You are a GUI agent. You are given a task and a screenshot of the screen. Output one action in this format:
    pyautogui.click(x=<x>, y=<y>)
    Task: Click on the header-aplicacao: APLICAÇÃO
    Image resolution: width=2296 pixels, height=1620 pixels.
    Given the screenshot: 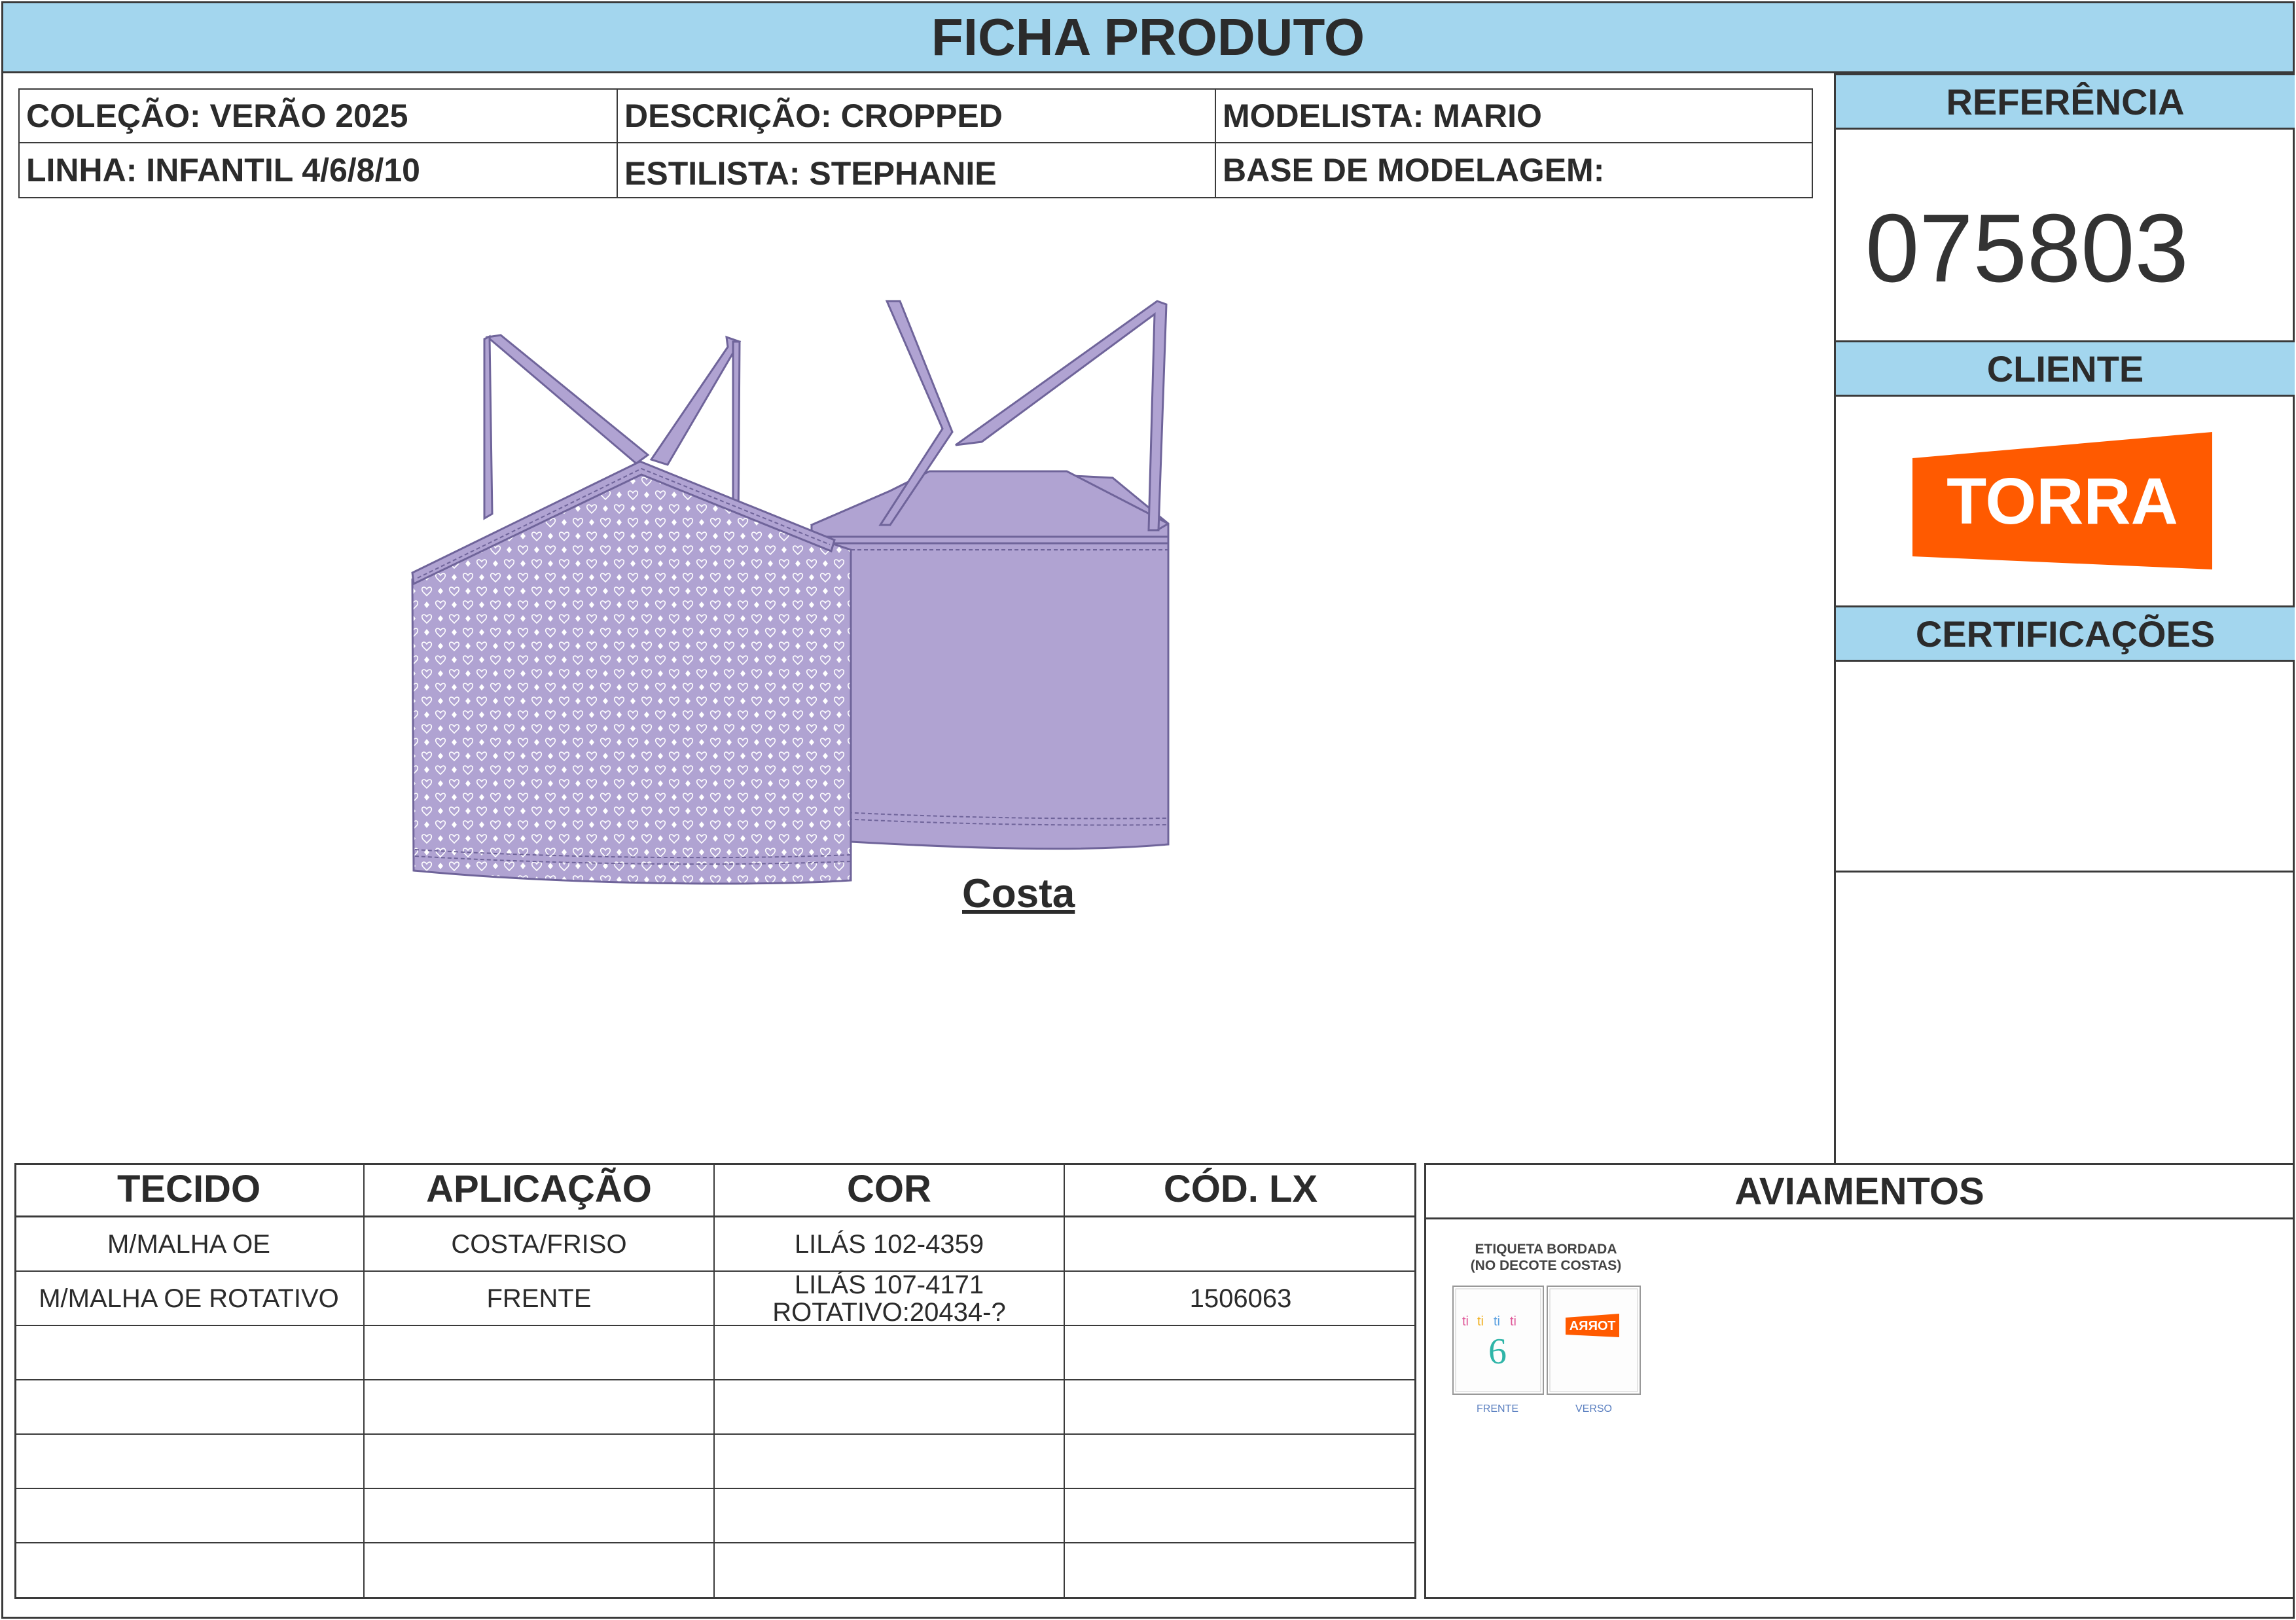 What is the action you would take?
    pyautogui.click(x=540, y=1190)
    